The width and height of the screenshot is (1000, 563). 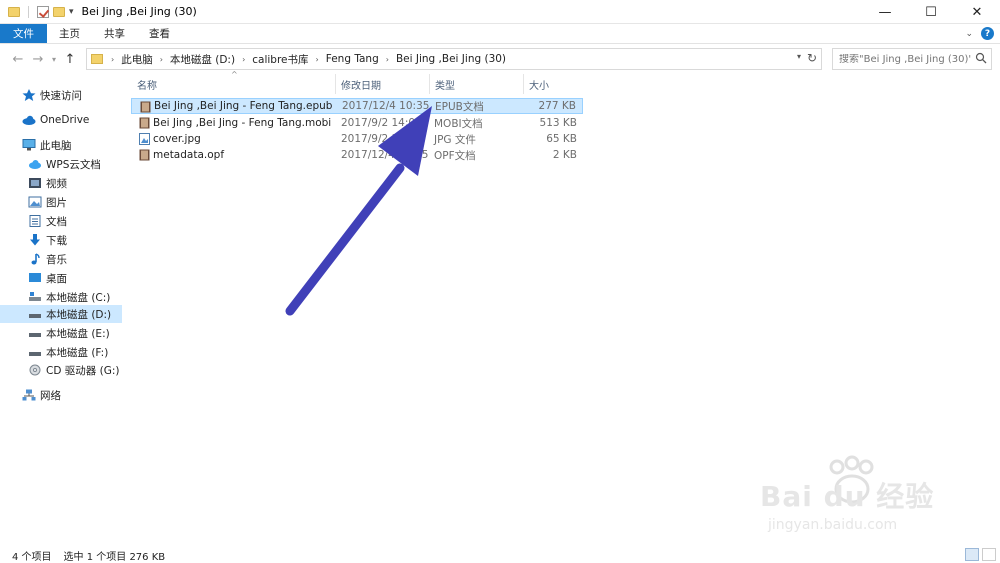 What do you see at coordinates (147, 84) in the screenshot?
I see `column-header-name: 名称` at bounding box center [147, 84].